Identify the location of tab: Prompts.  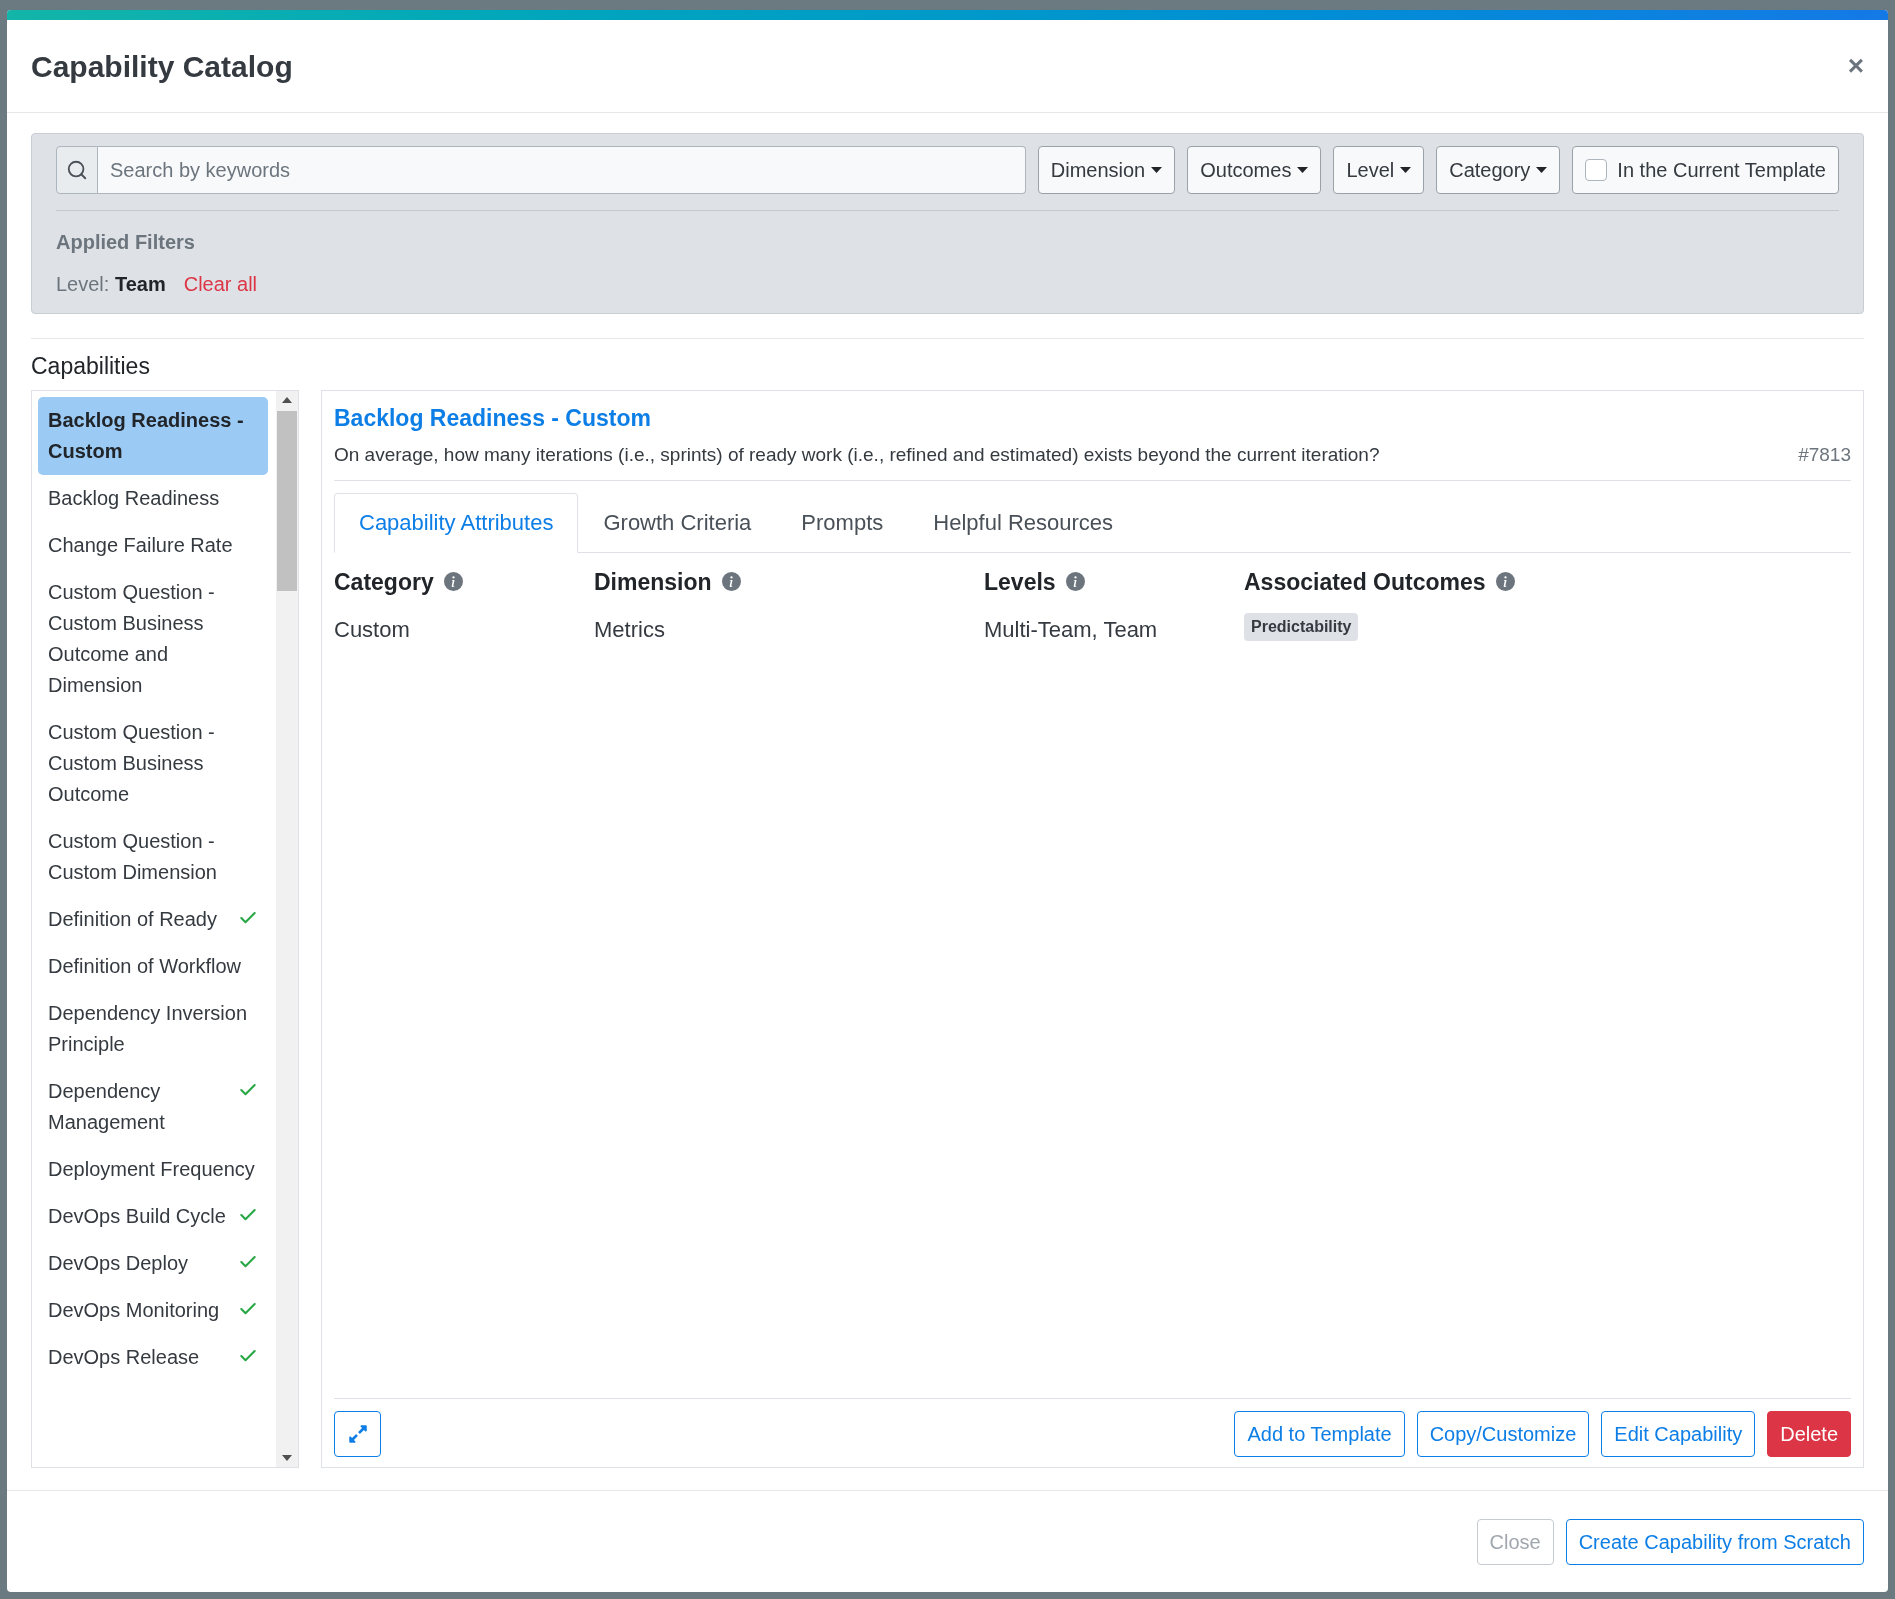
(842, 522).